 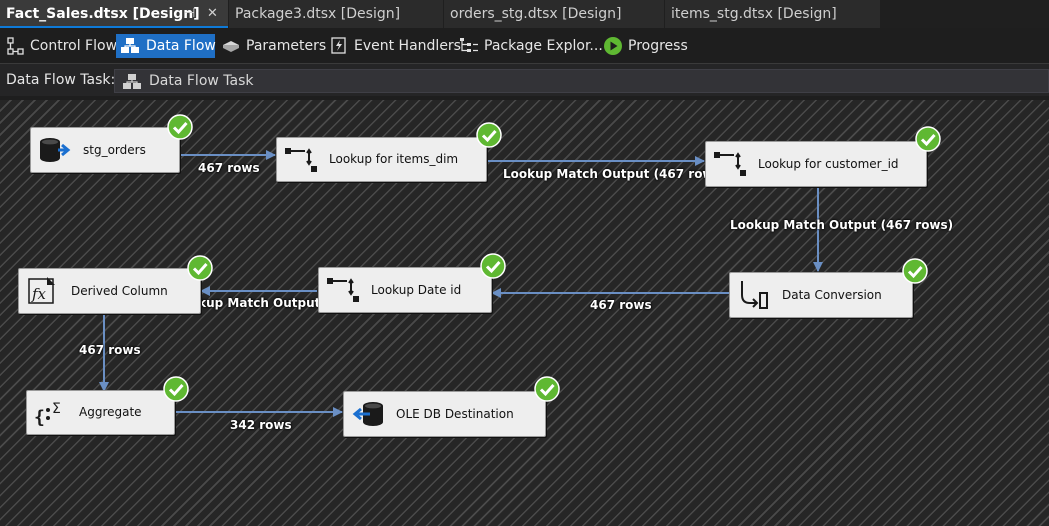 What do you see at coordinates (318, 14) in the screenshot?
I see `tab-label: Package3.dtsx [Design]` at bounding box center [318, 14].